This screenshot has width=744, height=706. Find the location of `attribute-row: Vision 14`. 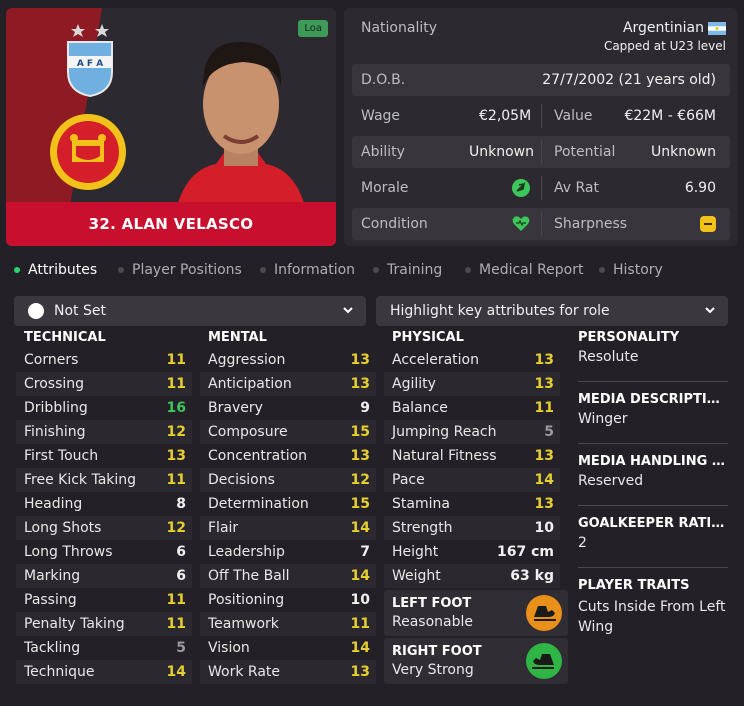

attribute-row: Vision 14 is located at coordinates (288, 648).